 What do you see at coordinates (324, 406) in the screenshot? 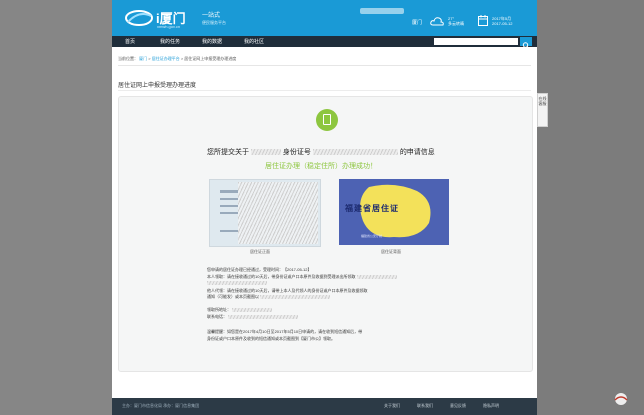
I see `site-footer: 主办：厦门市信息化局 承办：厦门信息集团 关于我们 联系我们 意见反馈 隐私声明` at bounding box center [324, 406].